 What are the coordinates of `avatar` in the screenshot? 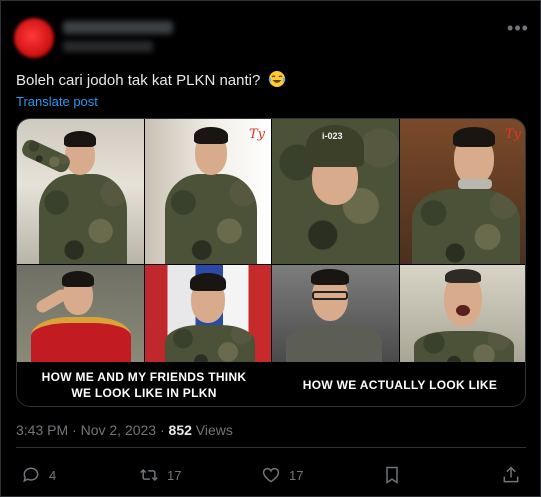 It's located at (34, 38).